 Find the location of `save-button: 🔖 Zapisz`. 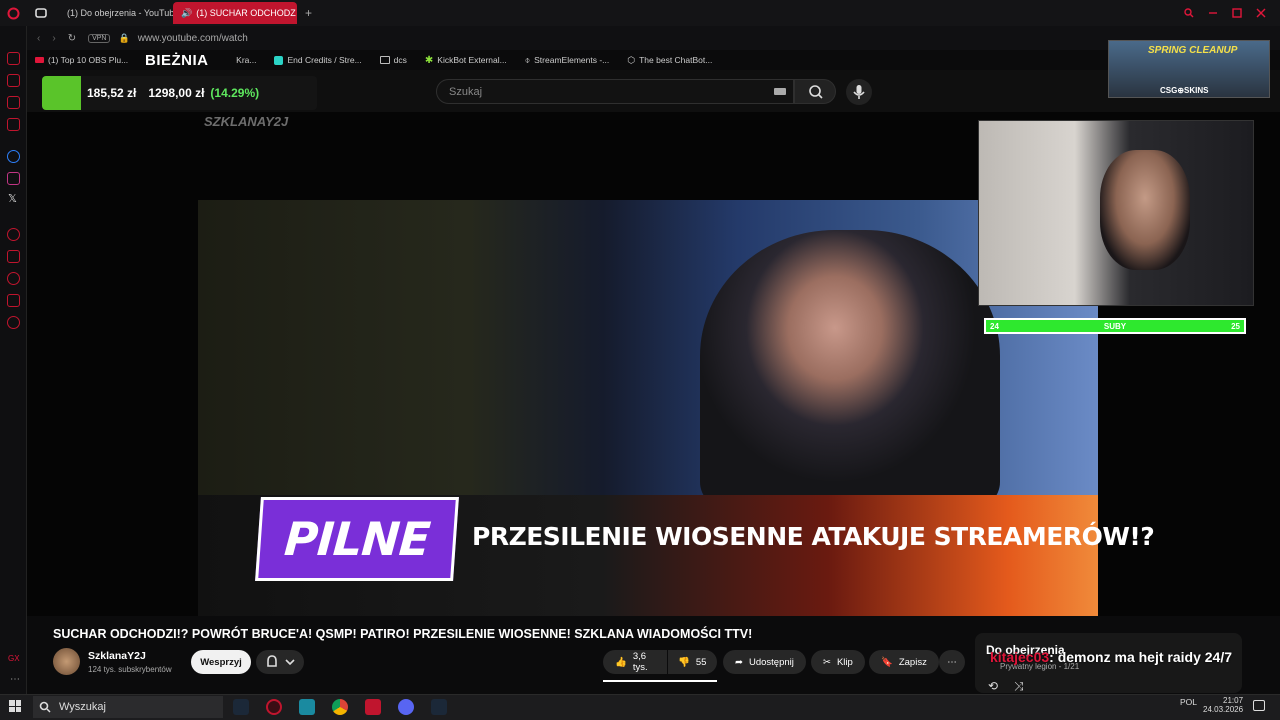

save-button: 🔖 Zapisz is located at coordinates (904, 662).